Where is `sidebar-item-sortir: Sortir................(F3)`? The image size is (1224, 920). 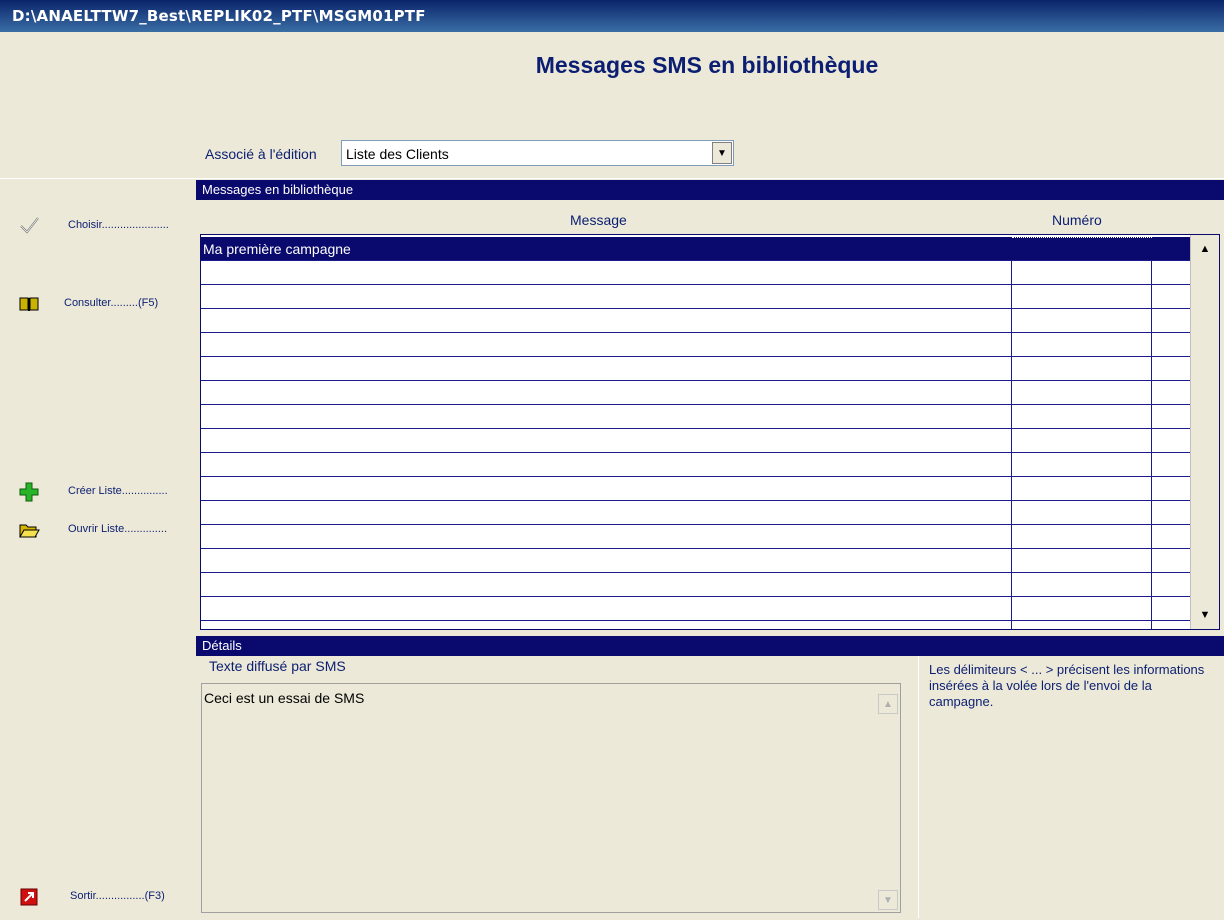 sidebar-item-sortir: Sortir................(F3) is located at coordinates (95, 896).